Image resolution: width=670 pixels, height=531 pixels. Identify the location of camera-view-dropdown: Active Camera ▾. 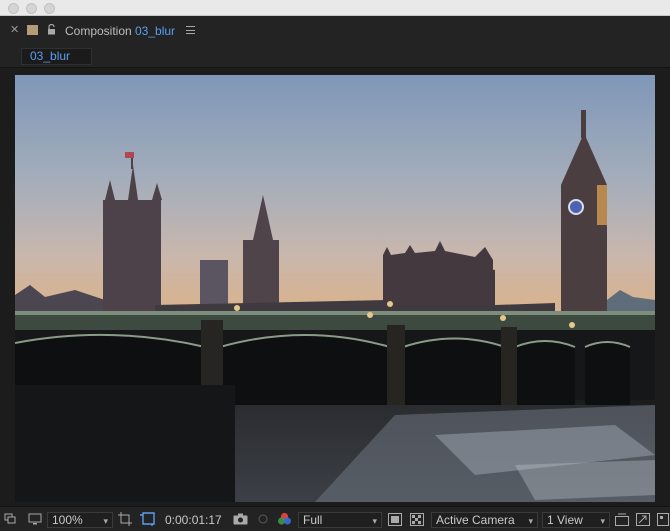
(484, 520).